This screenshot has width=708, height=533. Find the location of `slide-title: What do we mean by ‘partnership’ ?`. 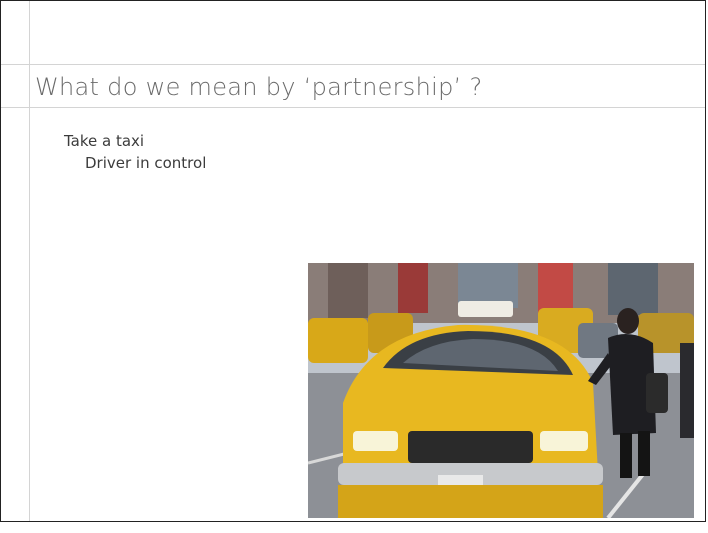

slide-title: What do we mean by ‘partnership’ ? is located at coordinates (259, 87).